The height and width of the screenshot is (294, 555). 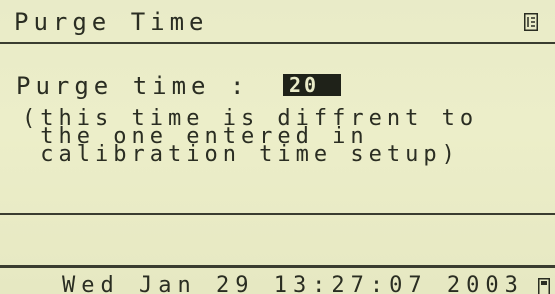 I want to click on status-bar: Wed Jan 29 13:27:07 2003, so click(x=277, y=281).